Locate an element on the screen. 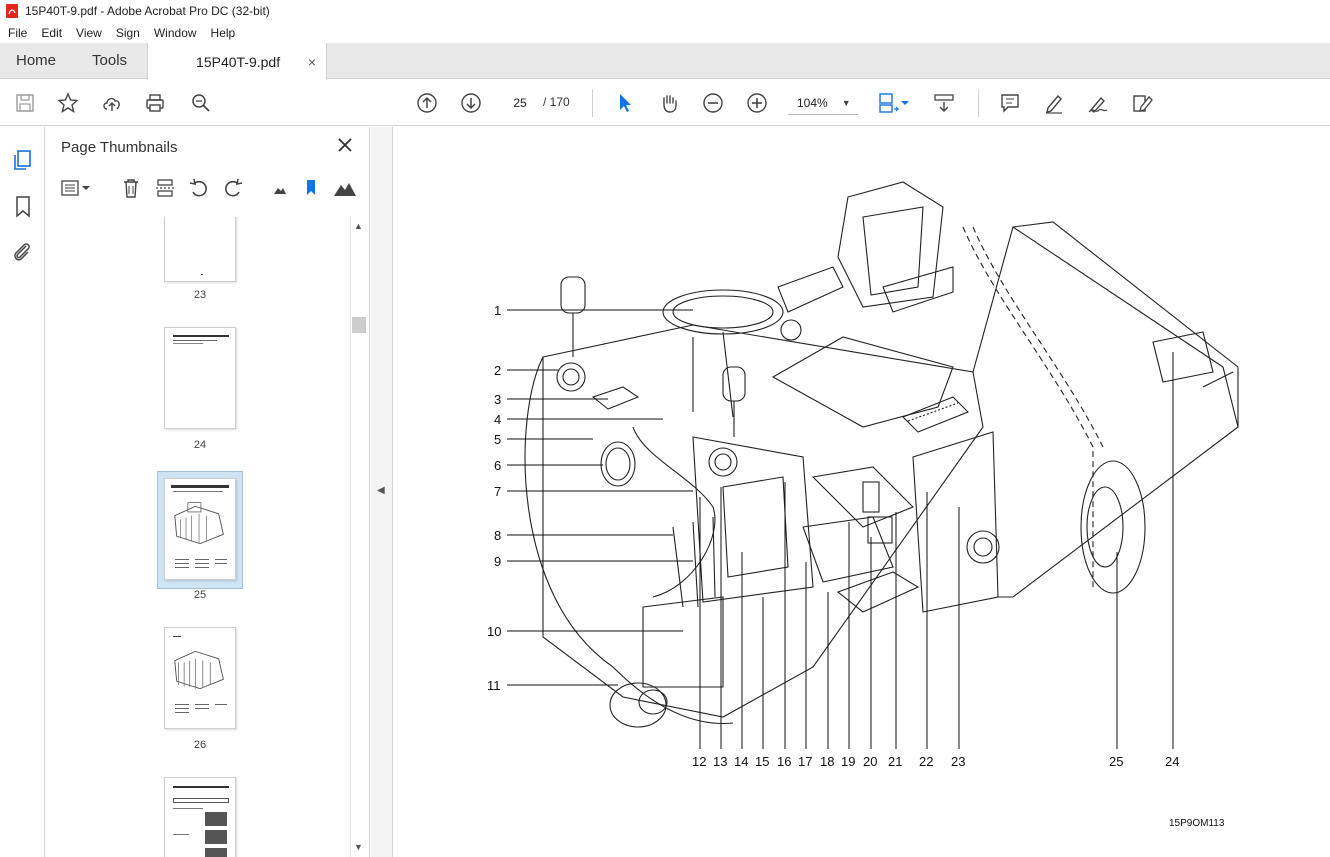 This screenshot has height=857, width=1330. zoom-out-icon is located at coordinates (713, 103).